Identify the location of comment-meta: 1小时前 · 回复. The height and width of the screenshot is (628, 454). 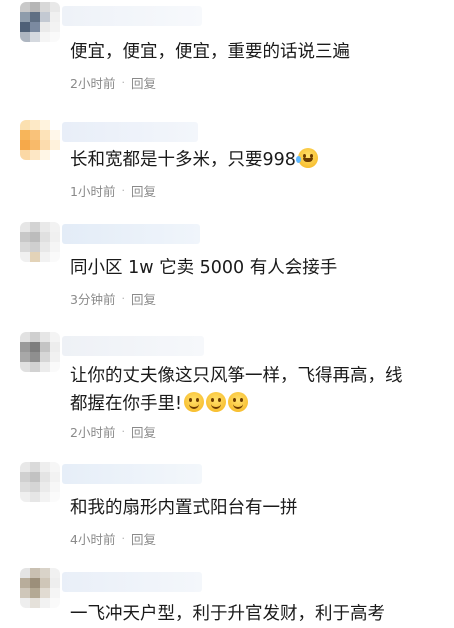
(113, 190).